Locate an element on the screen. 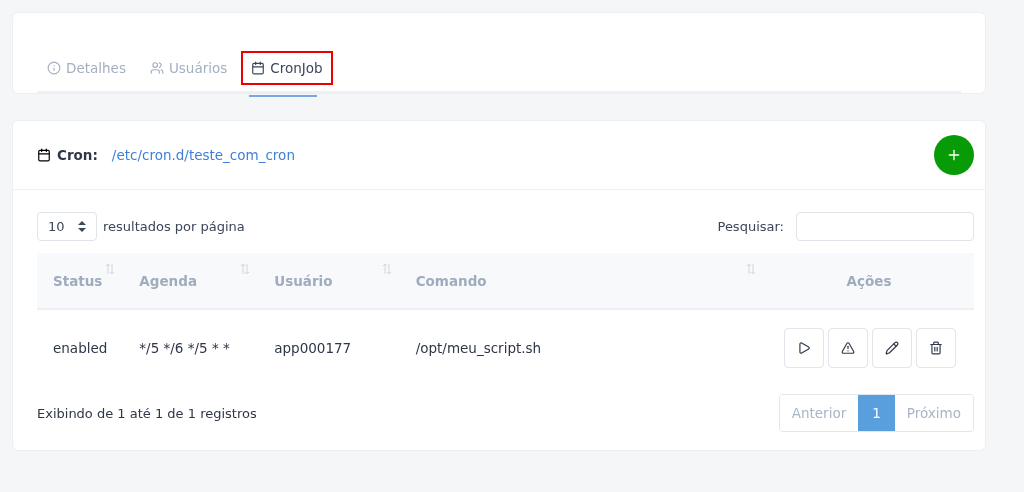 This screenshot has width=1024, height=492. table-cell: */5 */6 */5 * * is located at coordinates (191, 347).